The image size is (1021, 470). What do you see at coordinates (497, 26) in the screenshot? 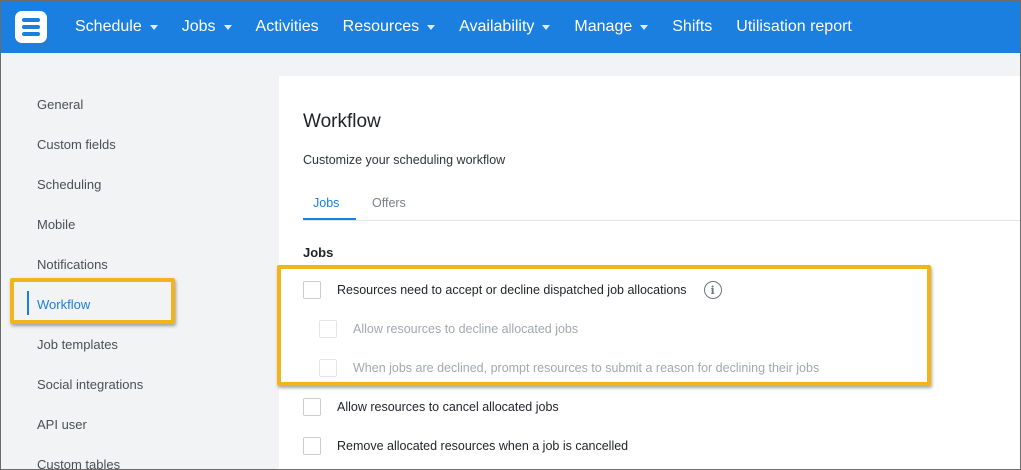
I see `nav-label: Availability` at bounding box center [497, 26].